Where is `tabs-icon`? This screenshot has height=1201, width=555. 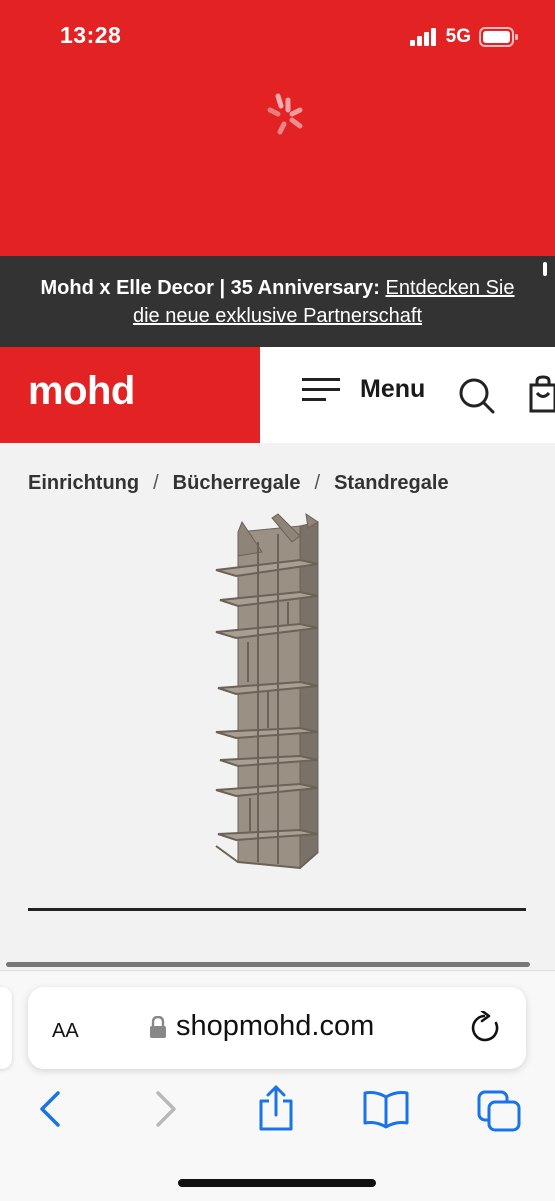
tabs-icon is located at coordinates (499, 1111).